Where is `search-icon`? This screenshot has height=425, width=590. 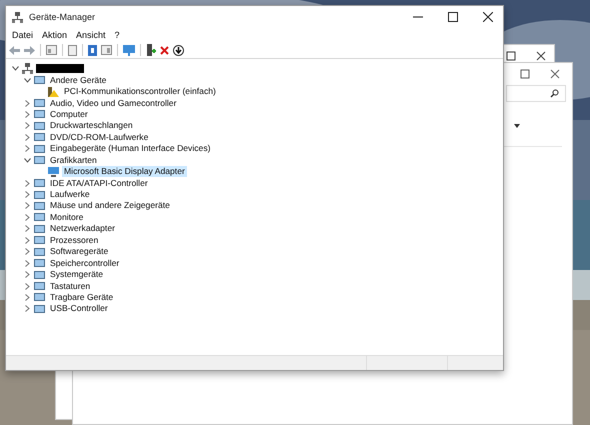
search-icon is located at coordinates (554, 93).